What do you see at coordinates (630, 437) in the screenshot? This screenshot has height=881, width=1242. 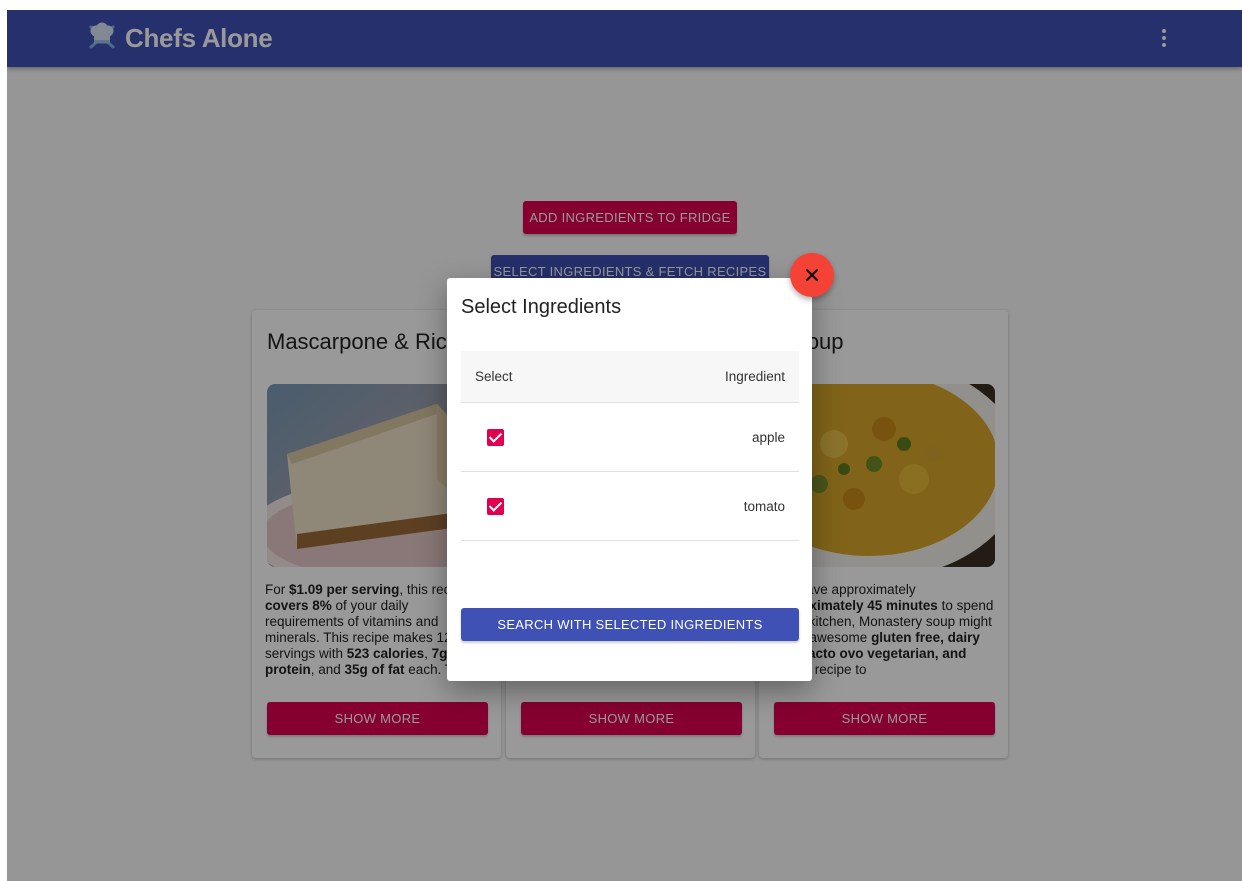 I see `table-row: apple` at bounding box center [630, 437].